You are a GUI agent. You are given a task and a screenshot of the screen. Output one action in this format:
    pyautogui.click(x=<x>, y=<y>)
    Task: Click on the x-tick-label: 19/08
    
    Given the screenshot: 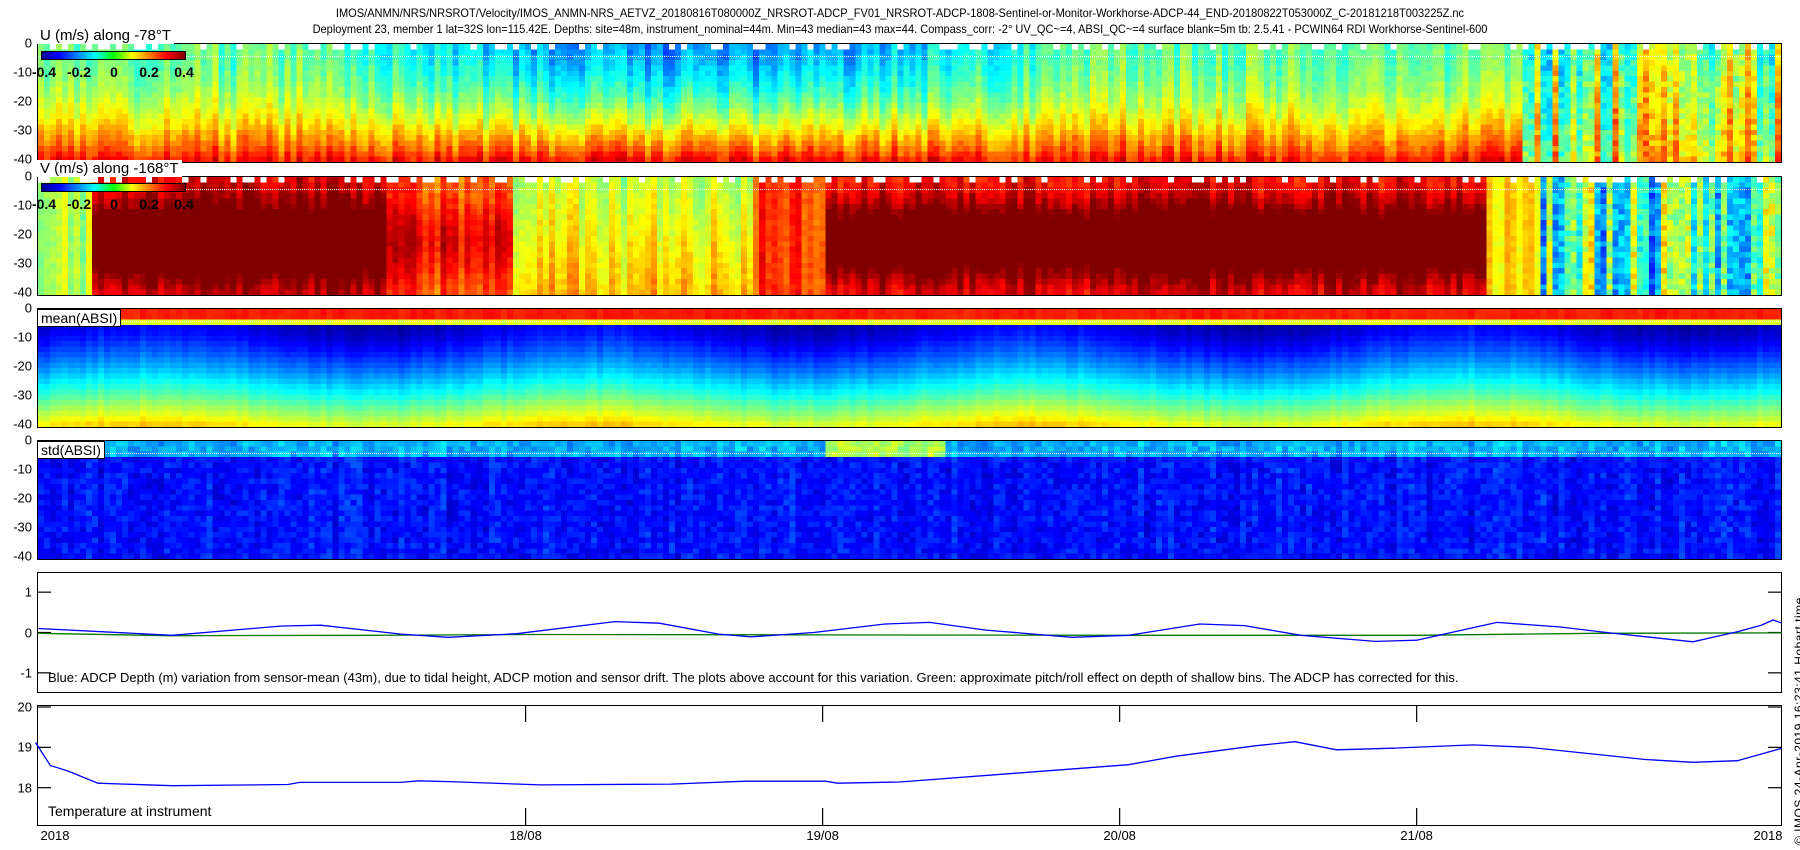 What is the action you would take?
    pyautogui.click(x=822, y=835)
    